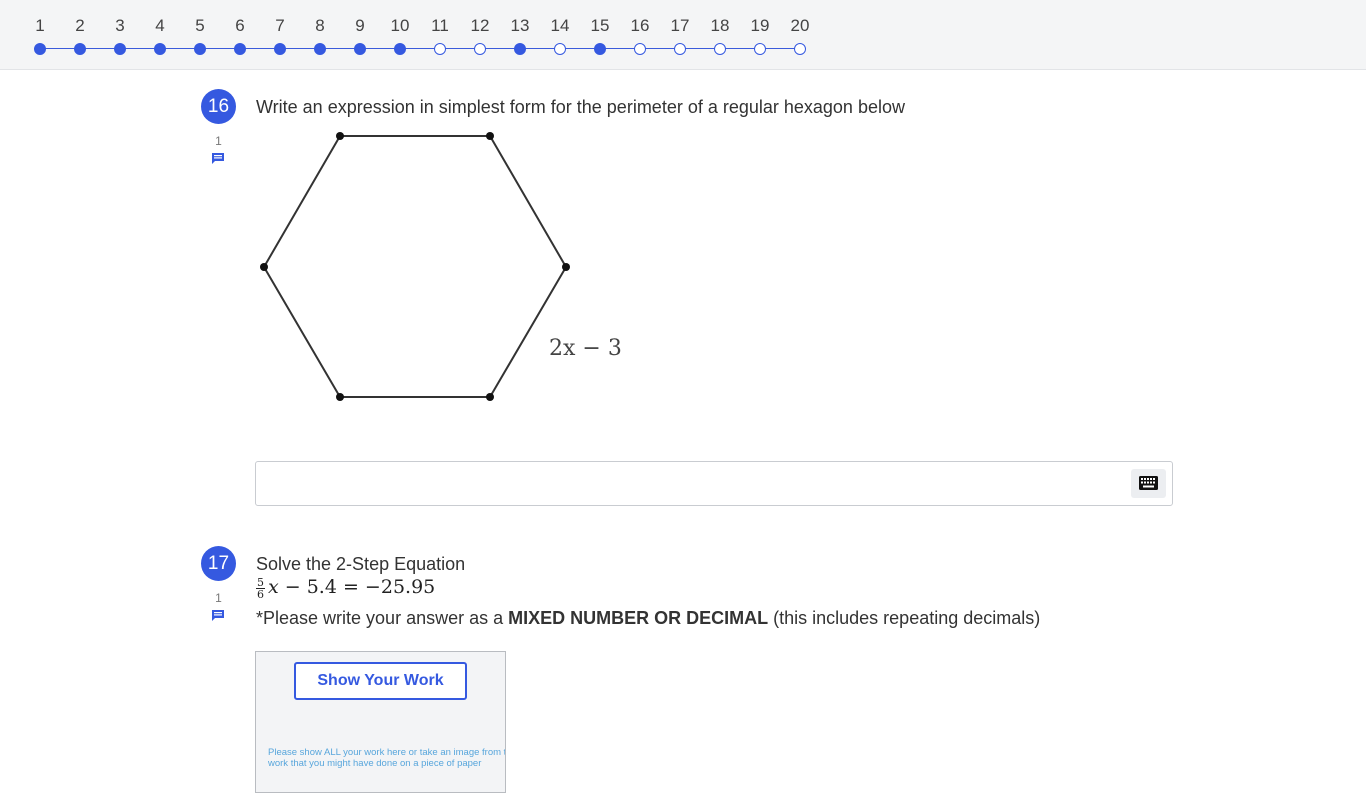 The width and height of the screenshot is (1366, 793). Describe the element at coordinates (80, 25) in the screenshot. I see `nav-question-number: 2` at that location.